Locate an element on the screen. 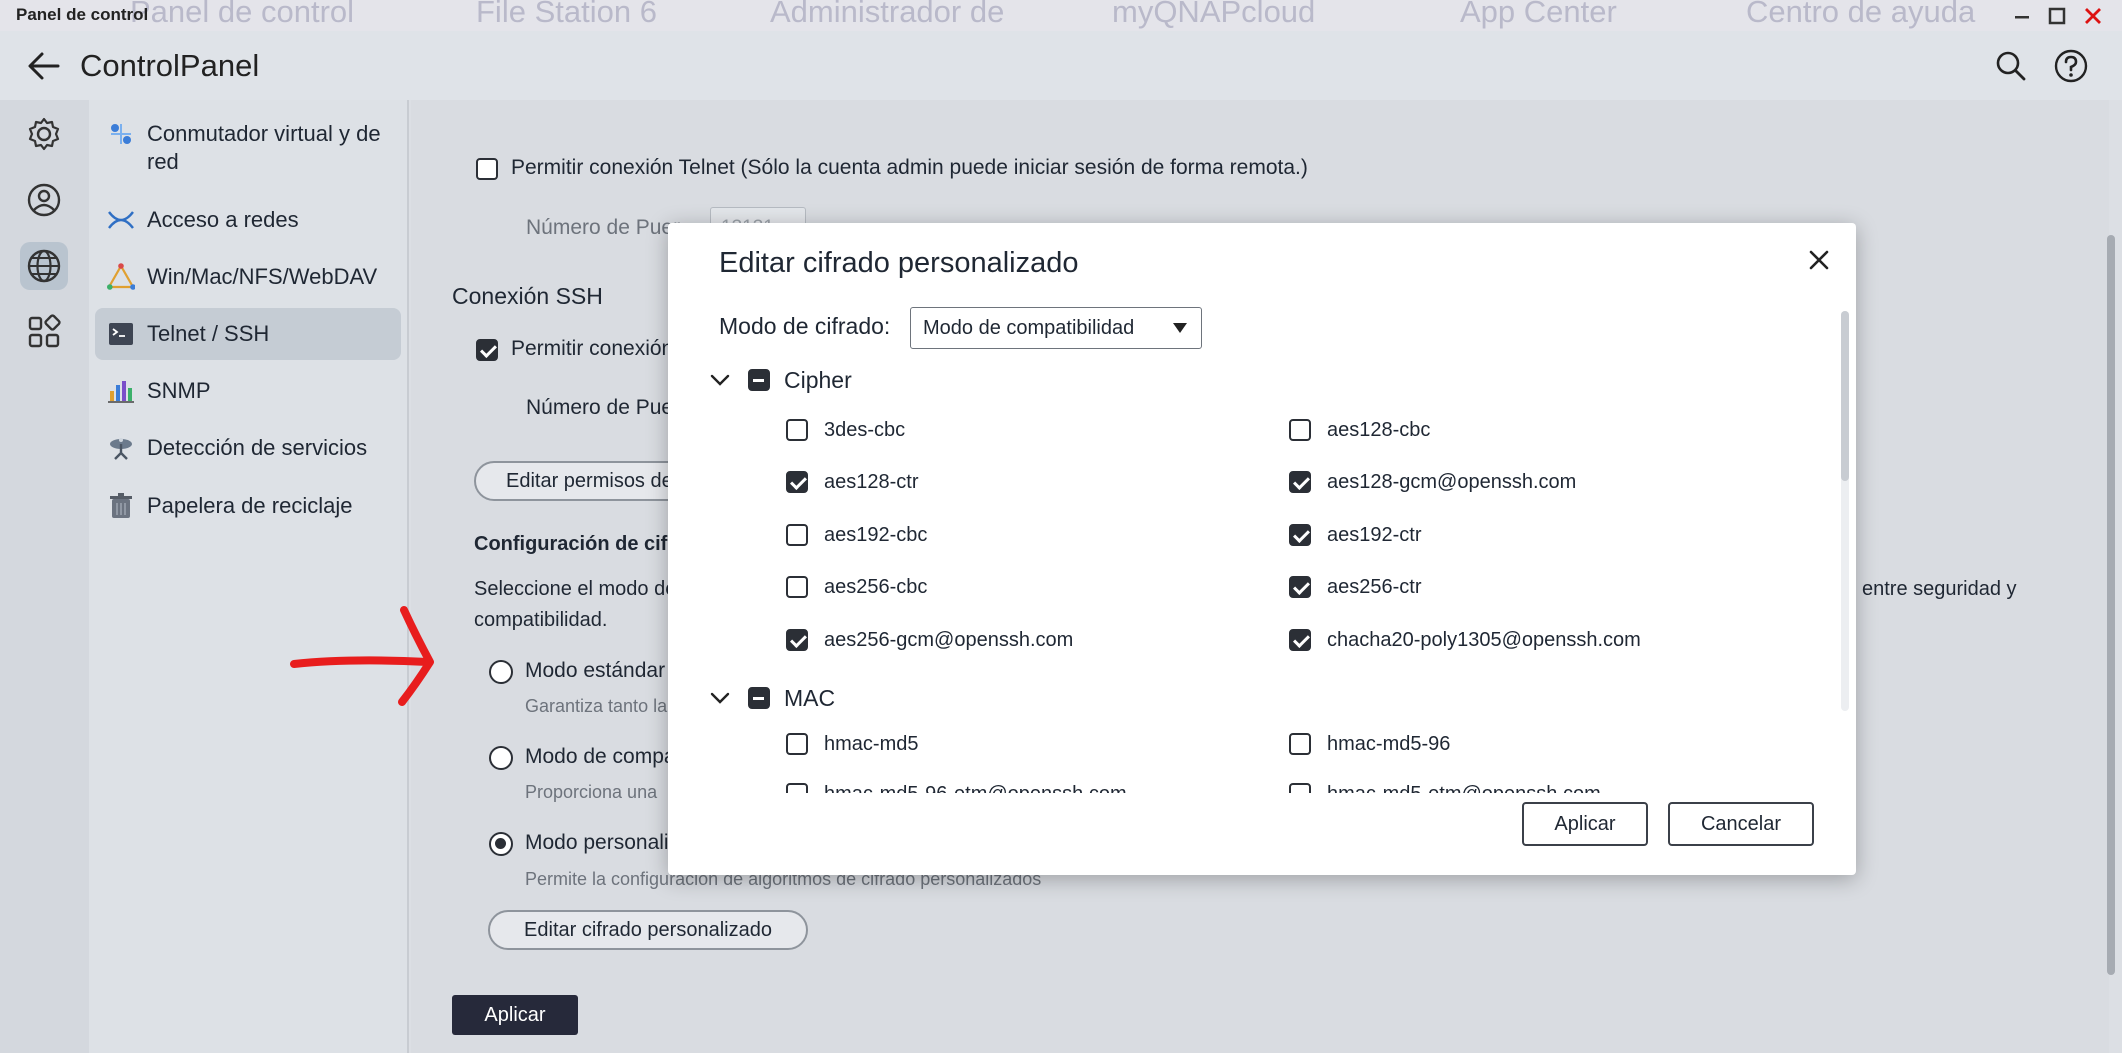 The image size is (2122, 1053). cipher-desc-right: entre seguridad y is located at coordinates (1939, 589).